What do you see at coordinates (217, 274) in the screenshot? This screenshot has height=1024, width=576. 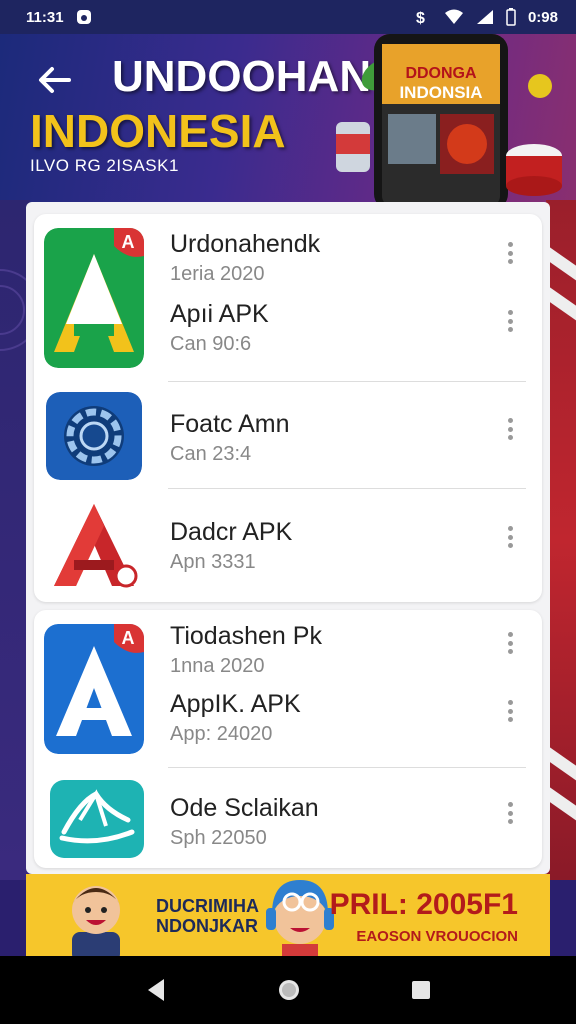 I see `app-meta: 1eria 2020` at bounding box center [217, 274].